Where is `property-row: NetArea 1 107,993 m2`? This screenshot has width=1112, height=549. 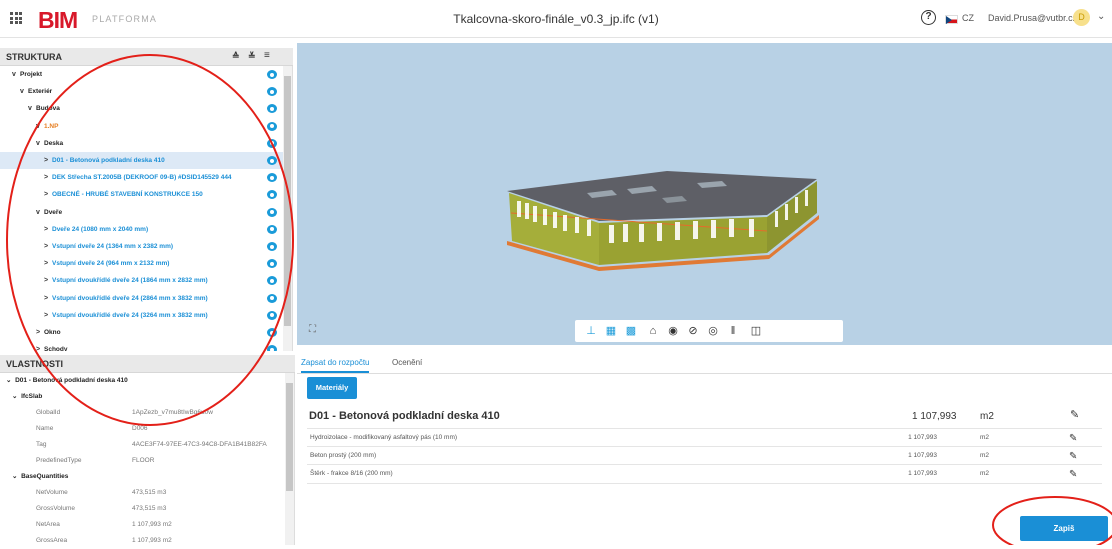 property-row: NetArea 1 107,993 m2 is located at coordinates (142, 525).